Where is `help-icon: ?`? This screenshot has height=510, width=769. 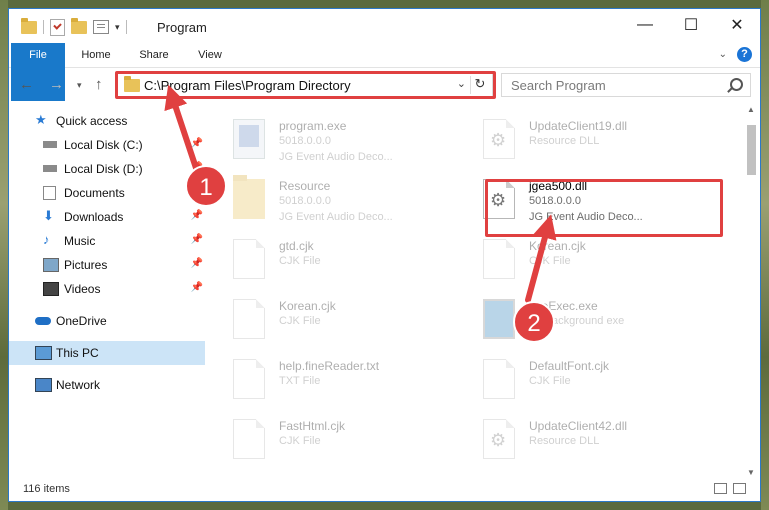 help-icon: ? is located at coordinates (744, 54).